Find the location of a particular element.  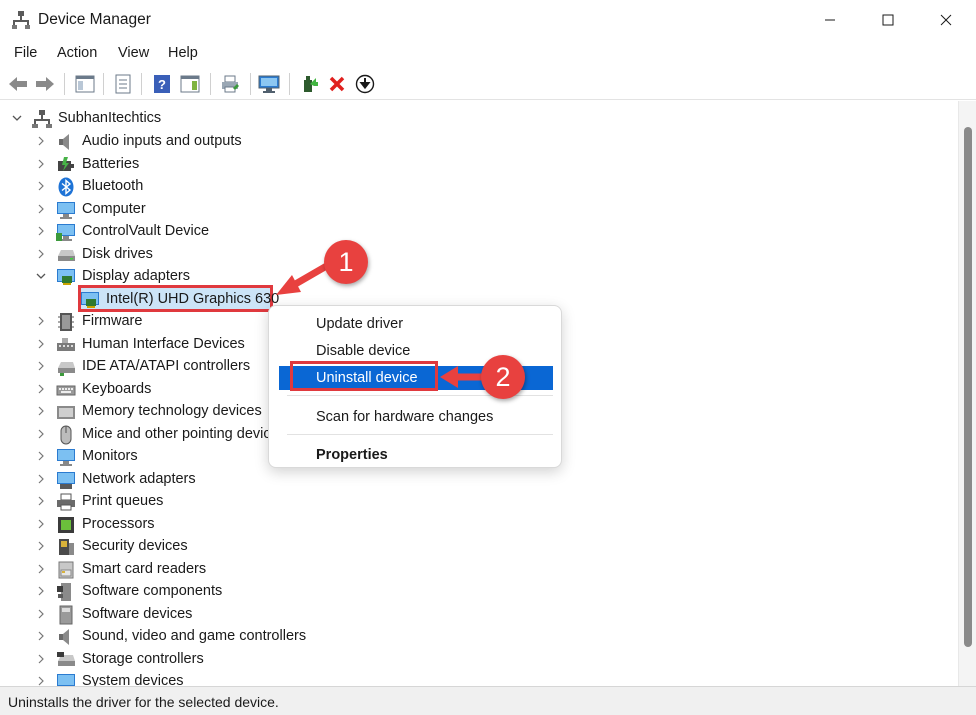

tree-item-label: Software devices is located at coordinates (137, 614).